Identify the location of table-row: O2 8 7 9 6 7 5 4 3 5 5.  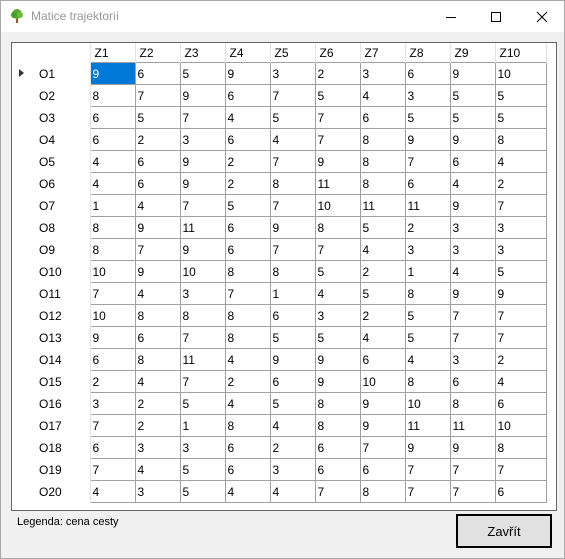
(279, 95).